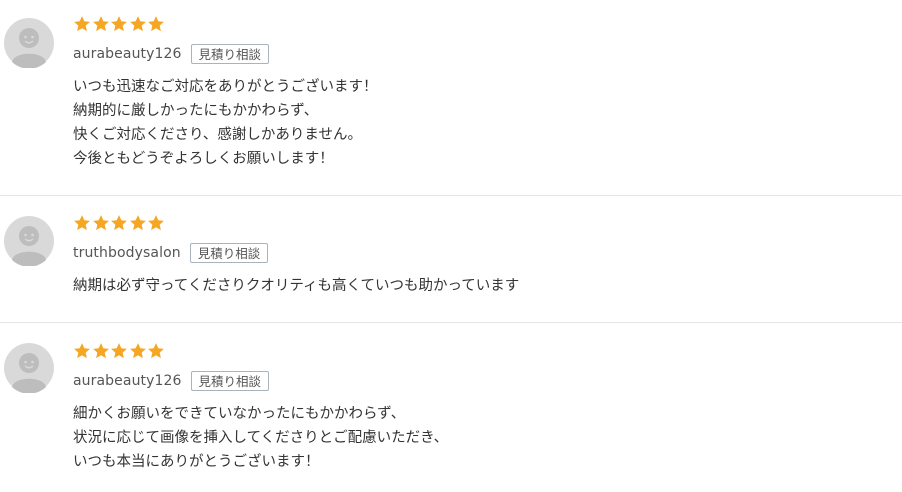  I want to click on comment-line: 状況に応じて画像を挿入してくださりとご配慮いただき、, so click(261, 438).